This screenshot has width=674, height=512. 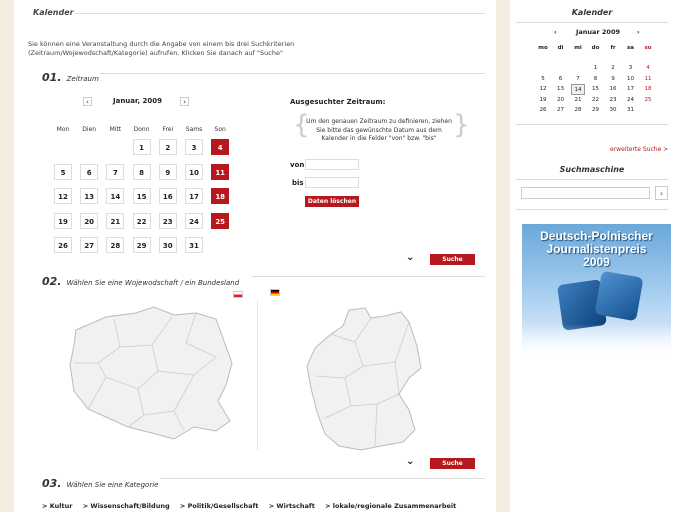 I want to click on calendar-day: 9, so click(x=167, y=171).